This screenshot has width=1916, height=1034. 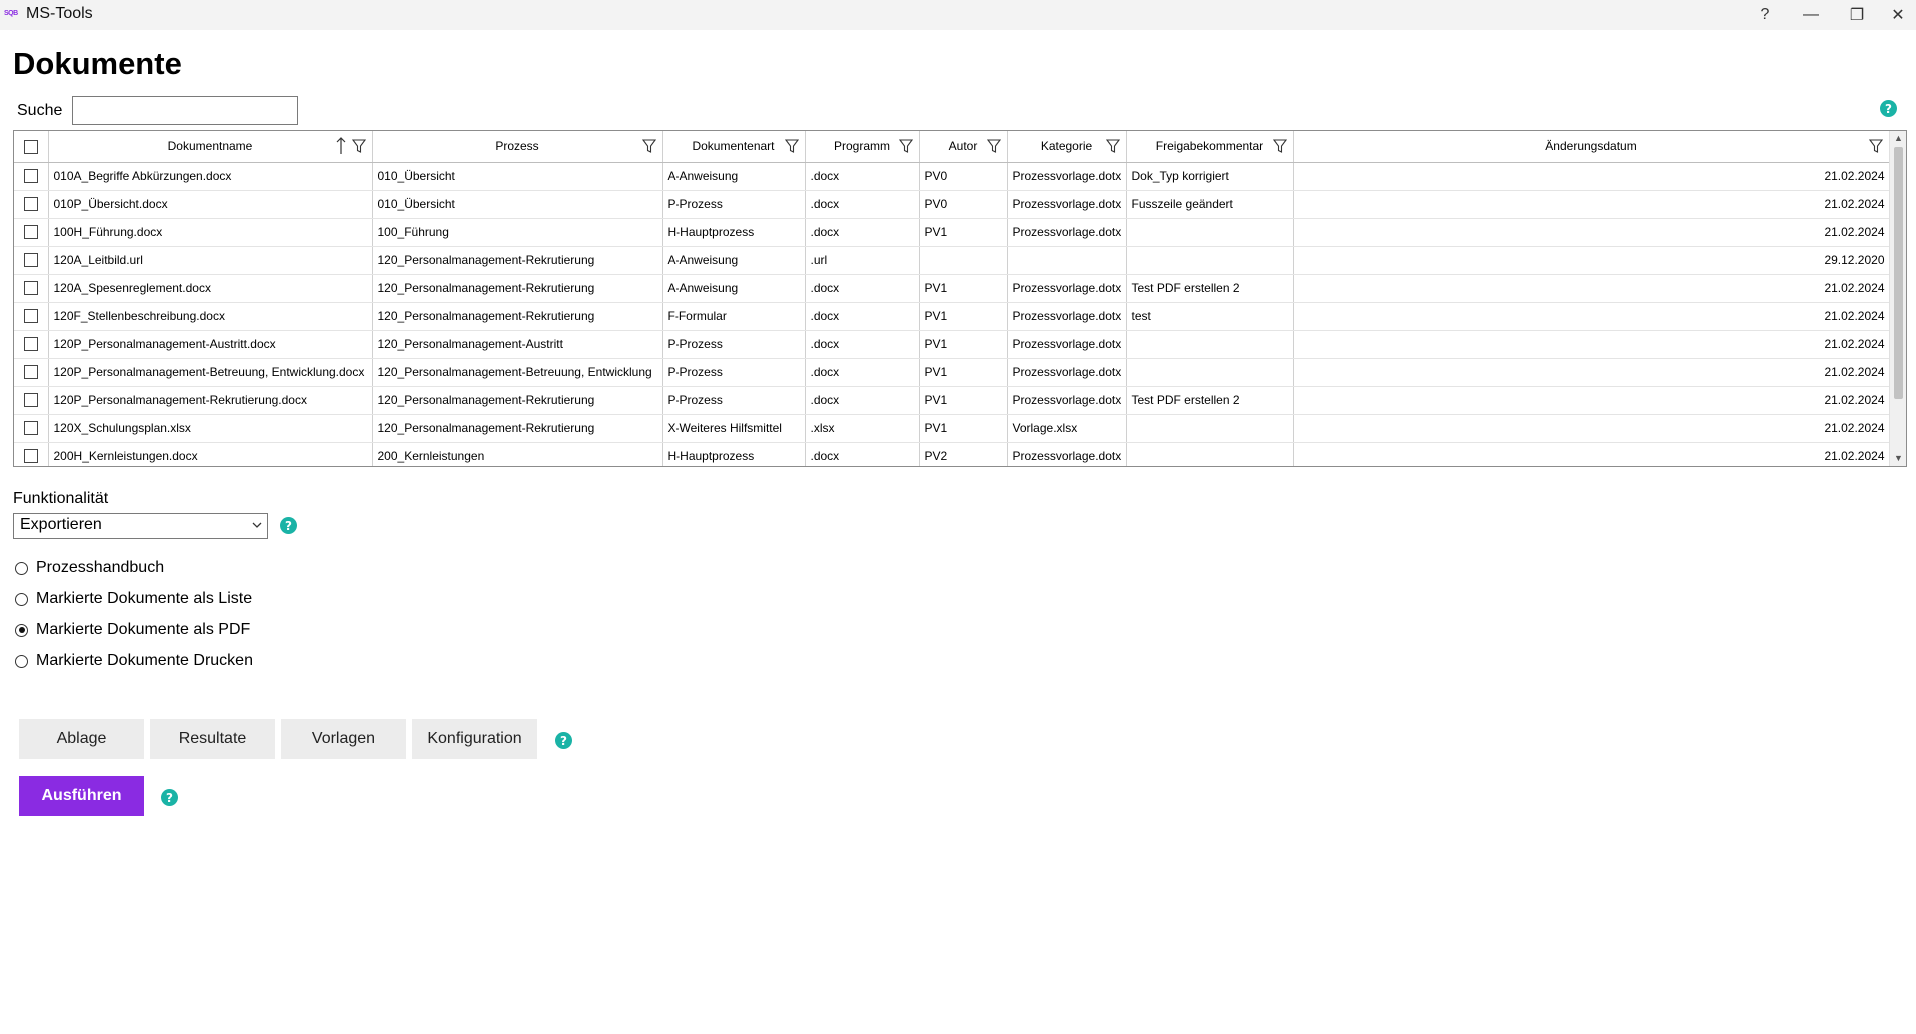 What do you see at coordinates (132, 630) in the screenshot?
I see `option-pdf: Markierte Dokumente als PDF` at bounding box center [132, 630].